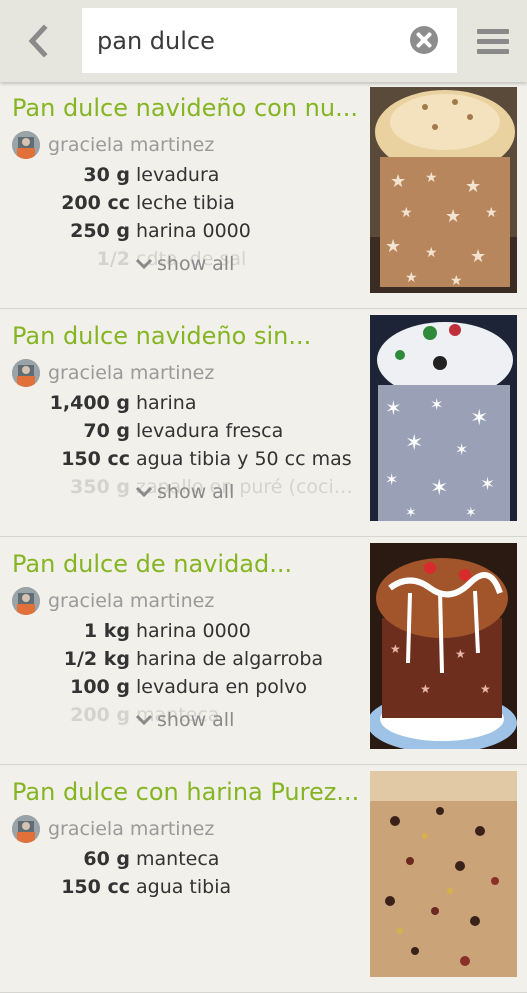  I want to click on ingredient-qty: 70 g, so click(106, 431).